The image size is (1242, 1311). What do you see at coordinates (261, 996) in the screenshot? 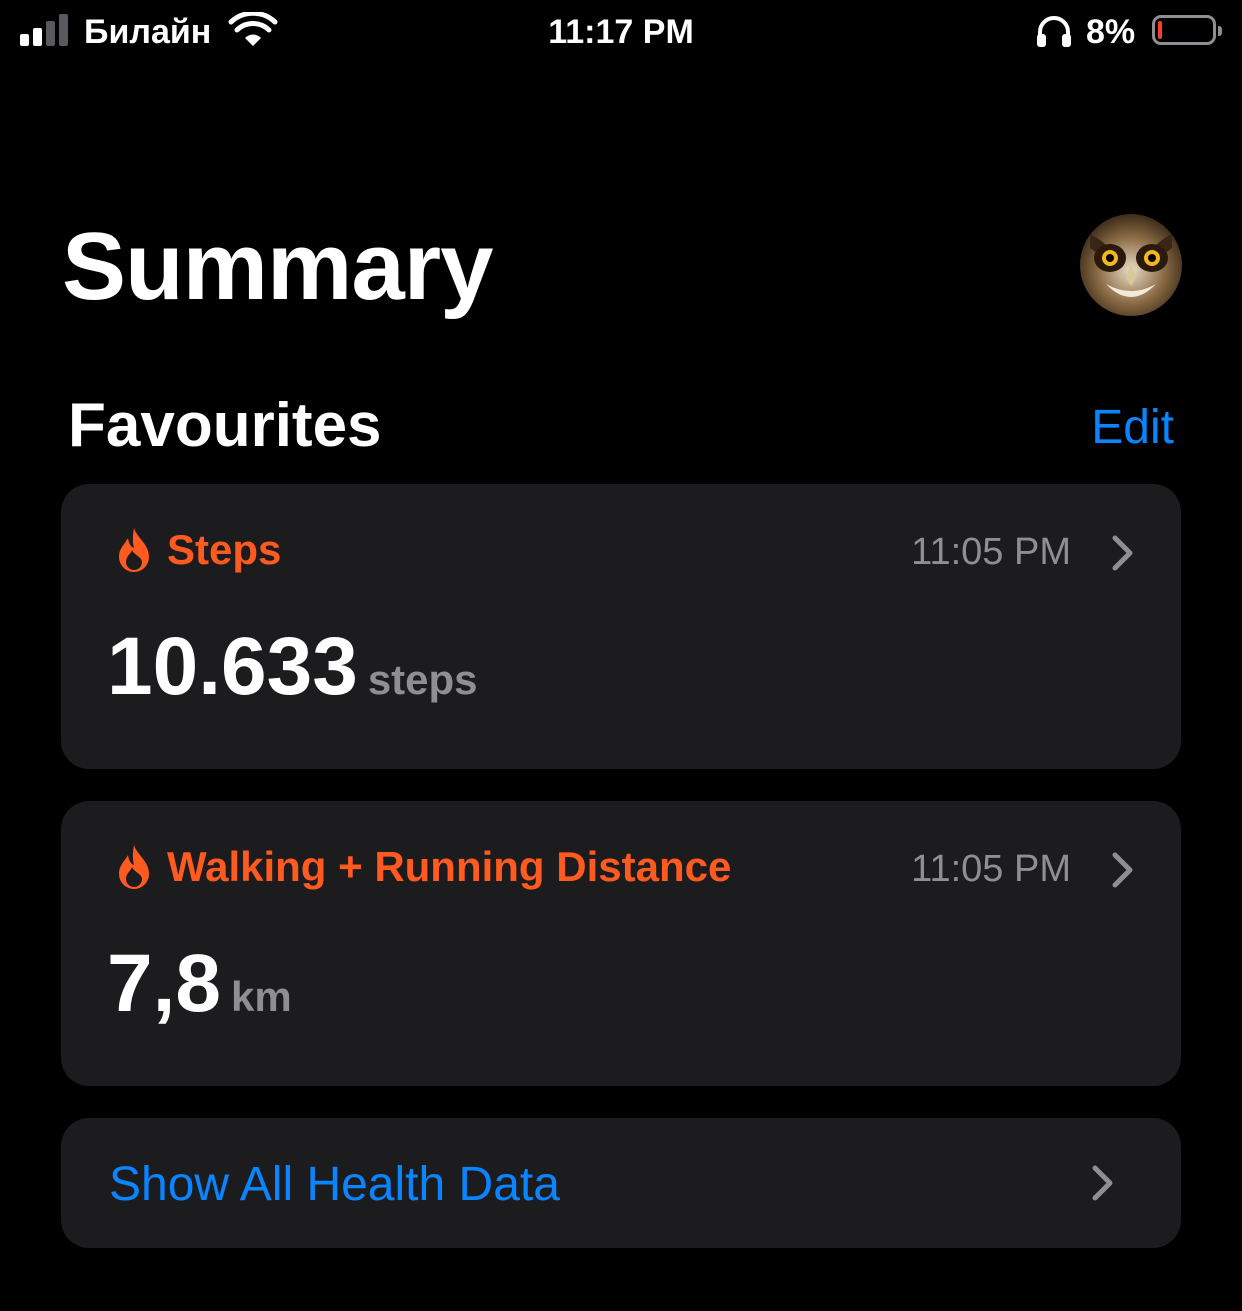
I see `card-unit: km` at bounding box center [261, 996].